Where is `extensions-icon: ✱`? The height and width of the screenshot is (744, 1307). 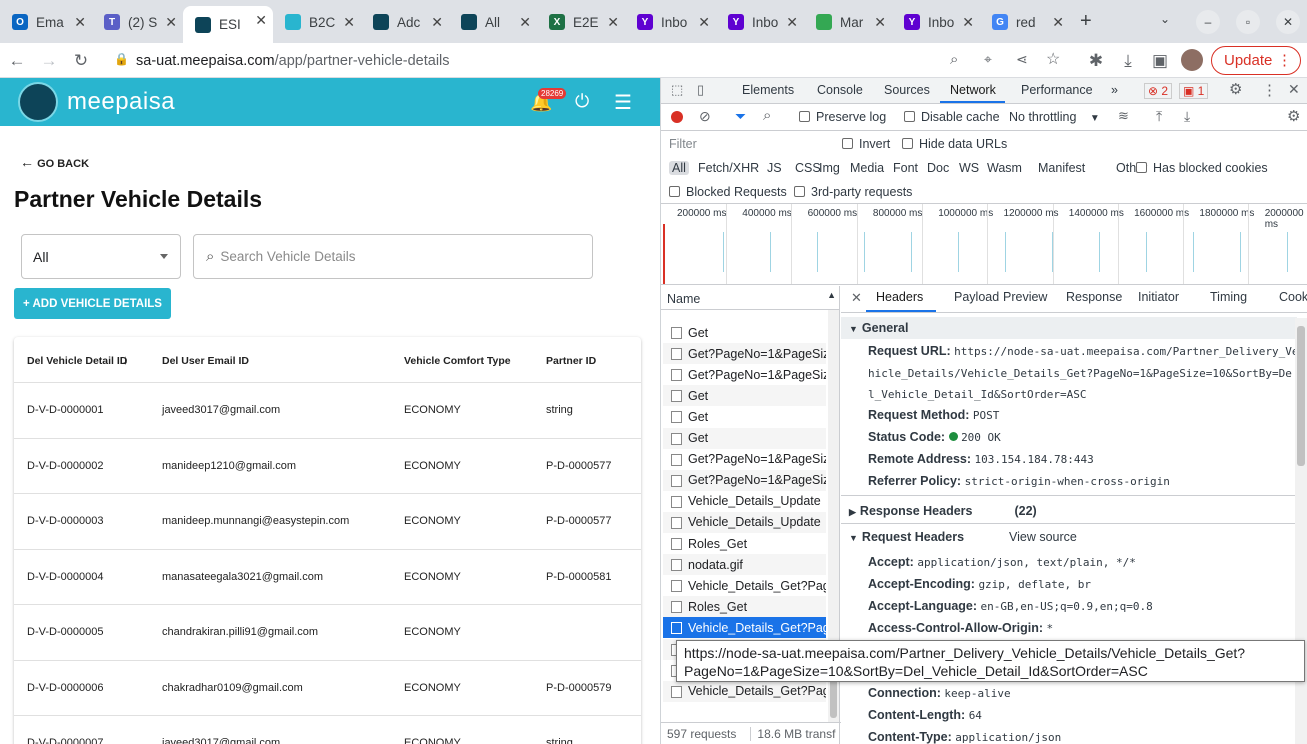
extensions-icon: ✱ is located at coordinates (1096, 61).